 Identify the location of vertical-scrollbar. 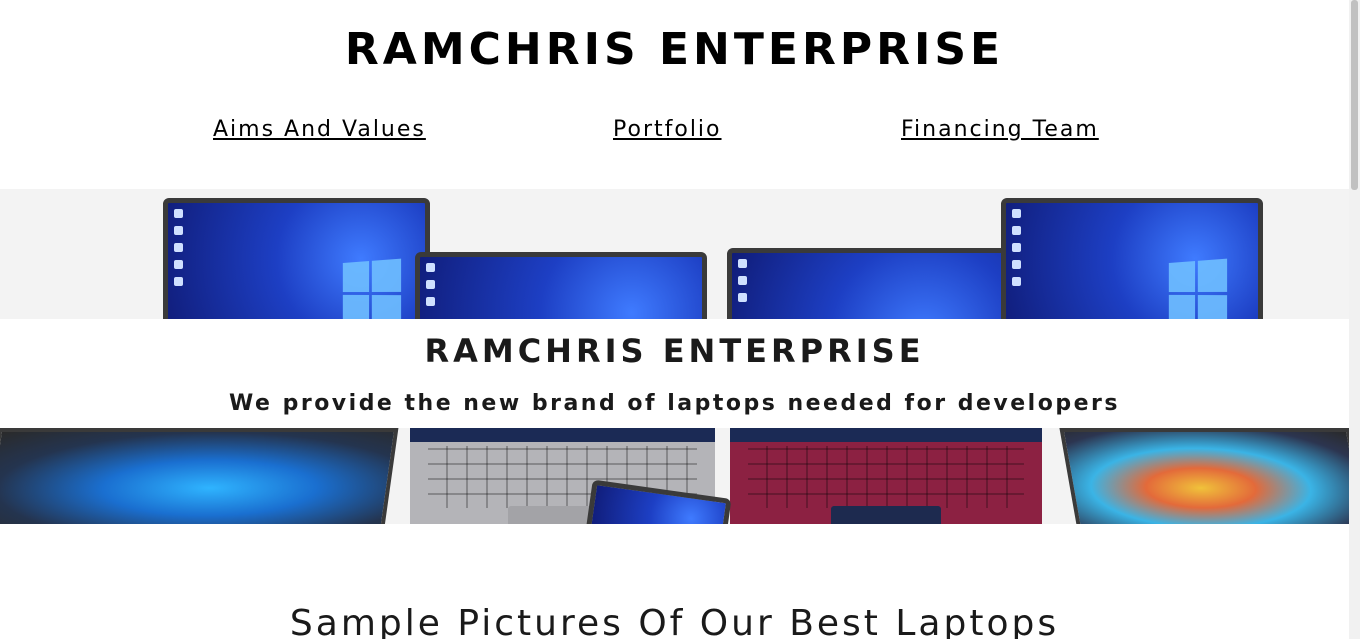
(1354, 319).